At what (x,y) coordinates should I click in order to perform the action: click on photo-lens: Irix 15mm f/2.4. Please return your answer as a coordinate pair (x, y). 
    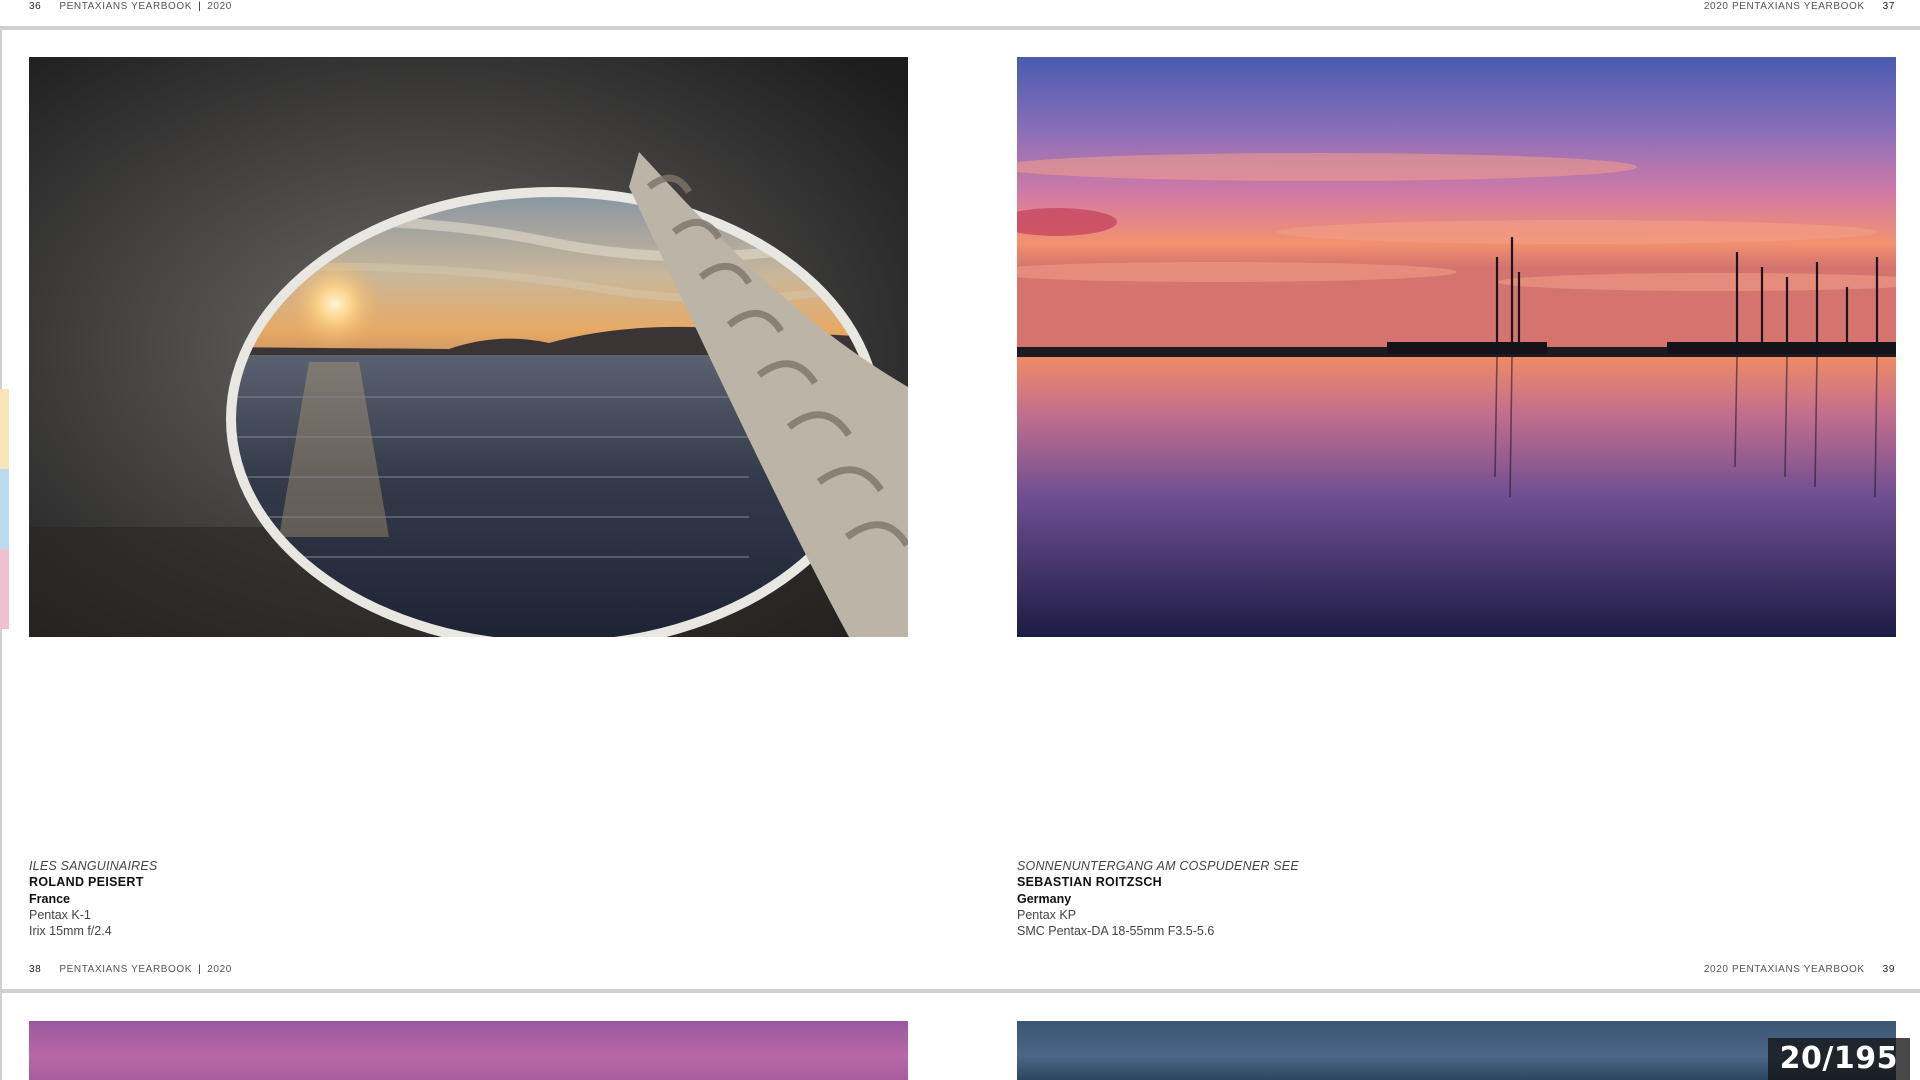
    Looking at the image, I should click on (70, 931).